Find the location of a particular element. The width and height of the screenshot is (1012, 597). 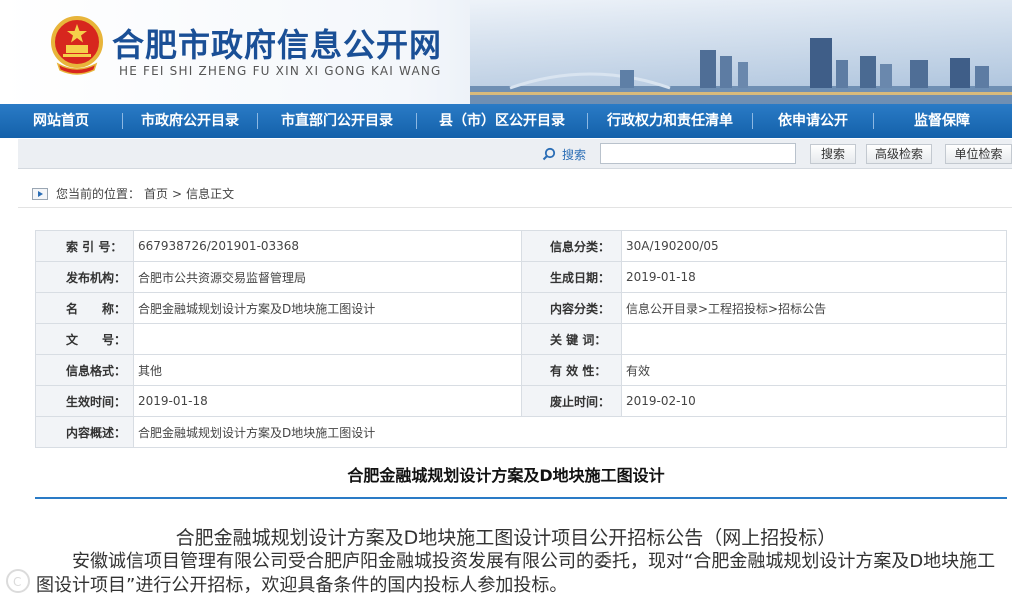

table-row: 文 号： 关 键 词： is located at coordinates (521, 339).